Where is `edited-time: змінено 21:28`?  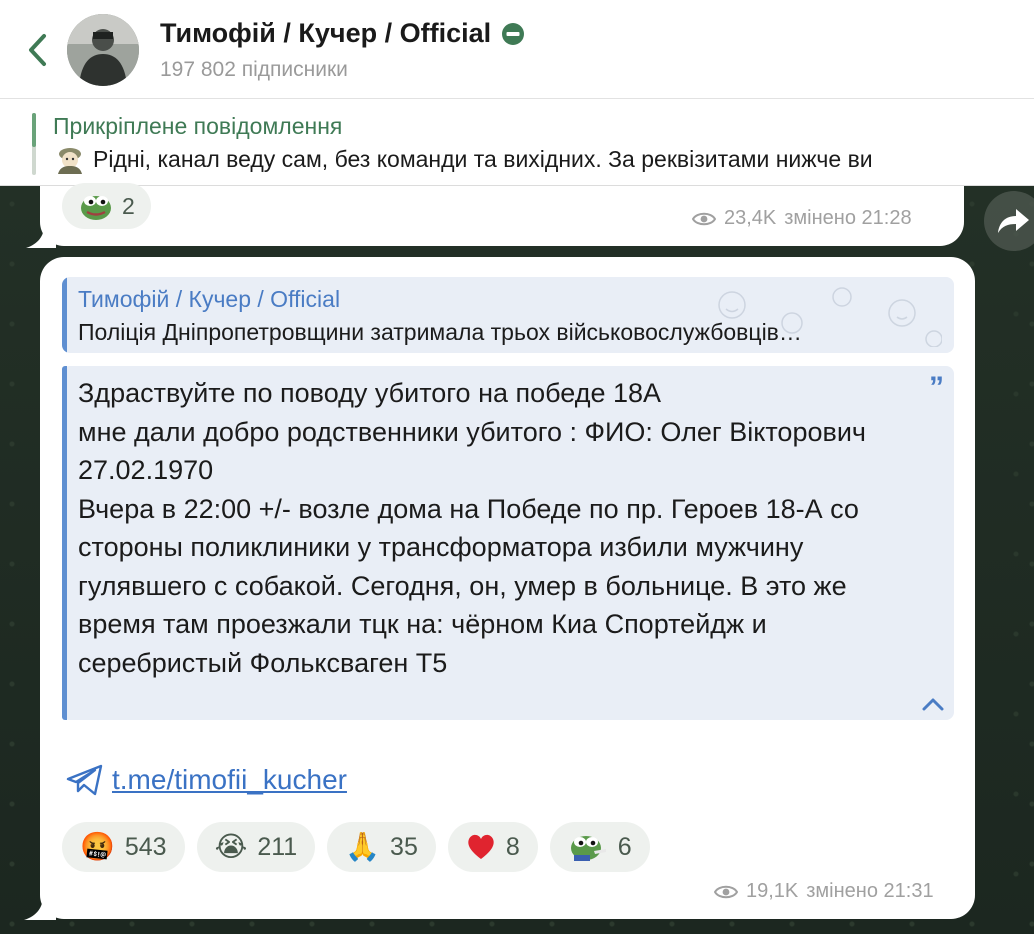 edited-time: змінено 21:28 is located at coordinates (848, 218).